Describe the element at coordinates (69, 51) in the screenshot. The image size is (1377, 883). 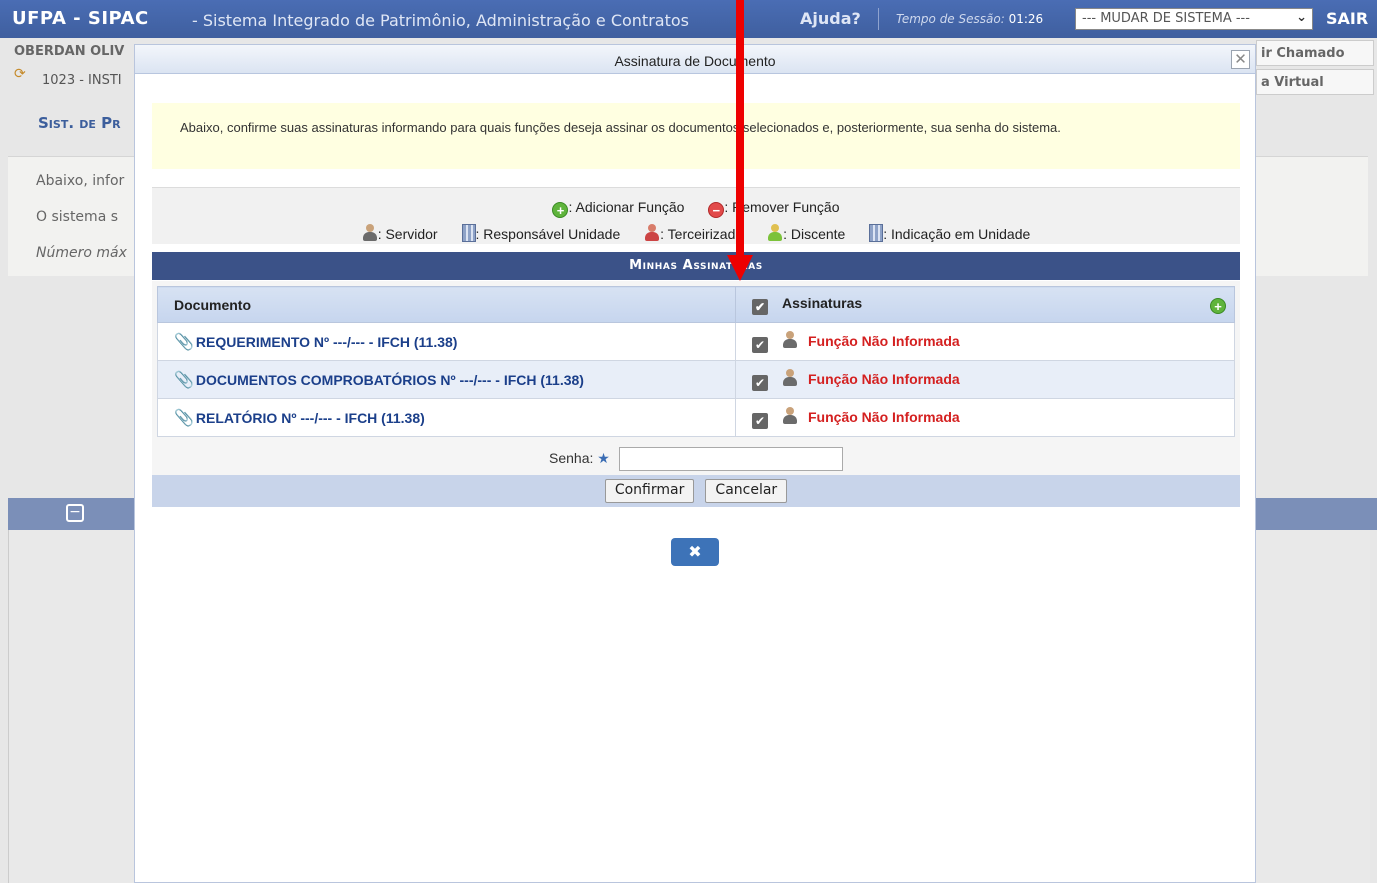
I see `user-name: OBERDAN OLIV` at that location.